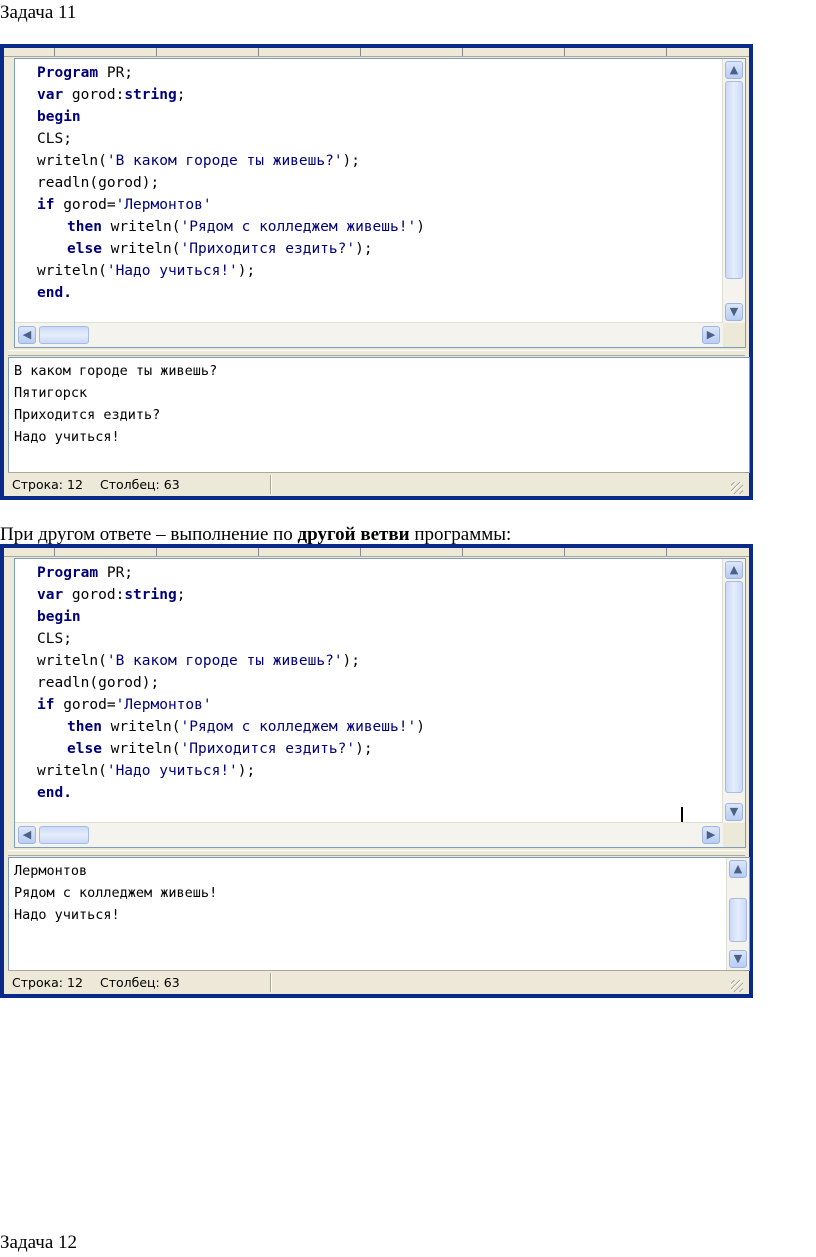  I want to click on output-line-4: Надо учиться!, so click(67, 437).